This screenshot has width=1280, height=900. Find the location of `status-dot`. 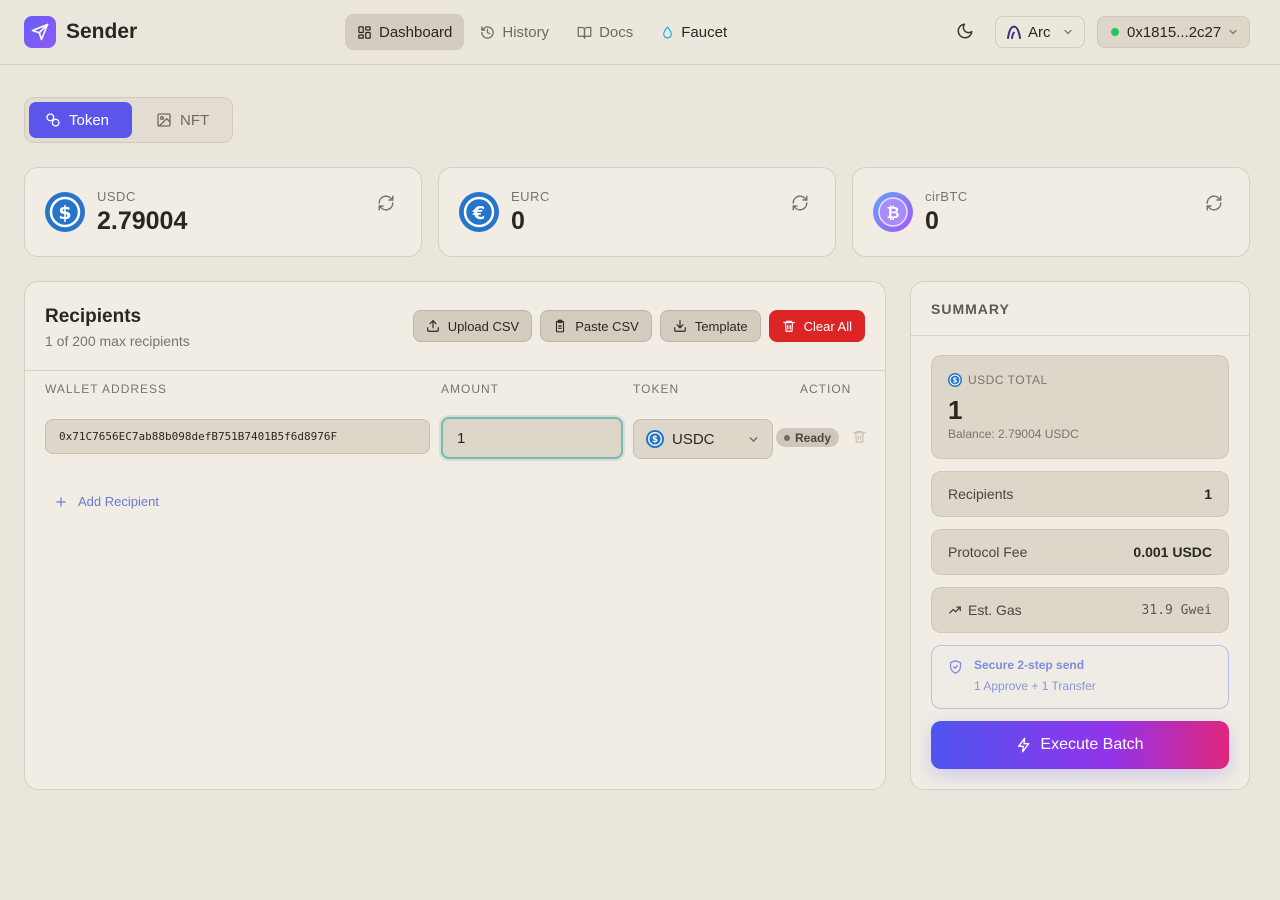

status-dot is located at coordinates (787, 437).